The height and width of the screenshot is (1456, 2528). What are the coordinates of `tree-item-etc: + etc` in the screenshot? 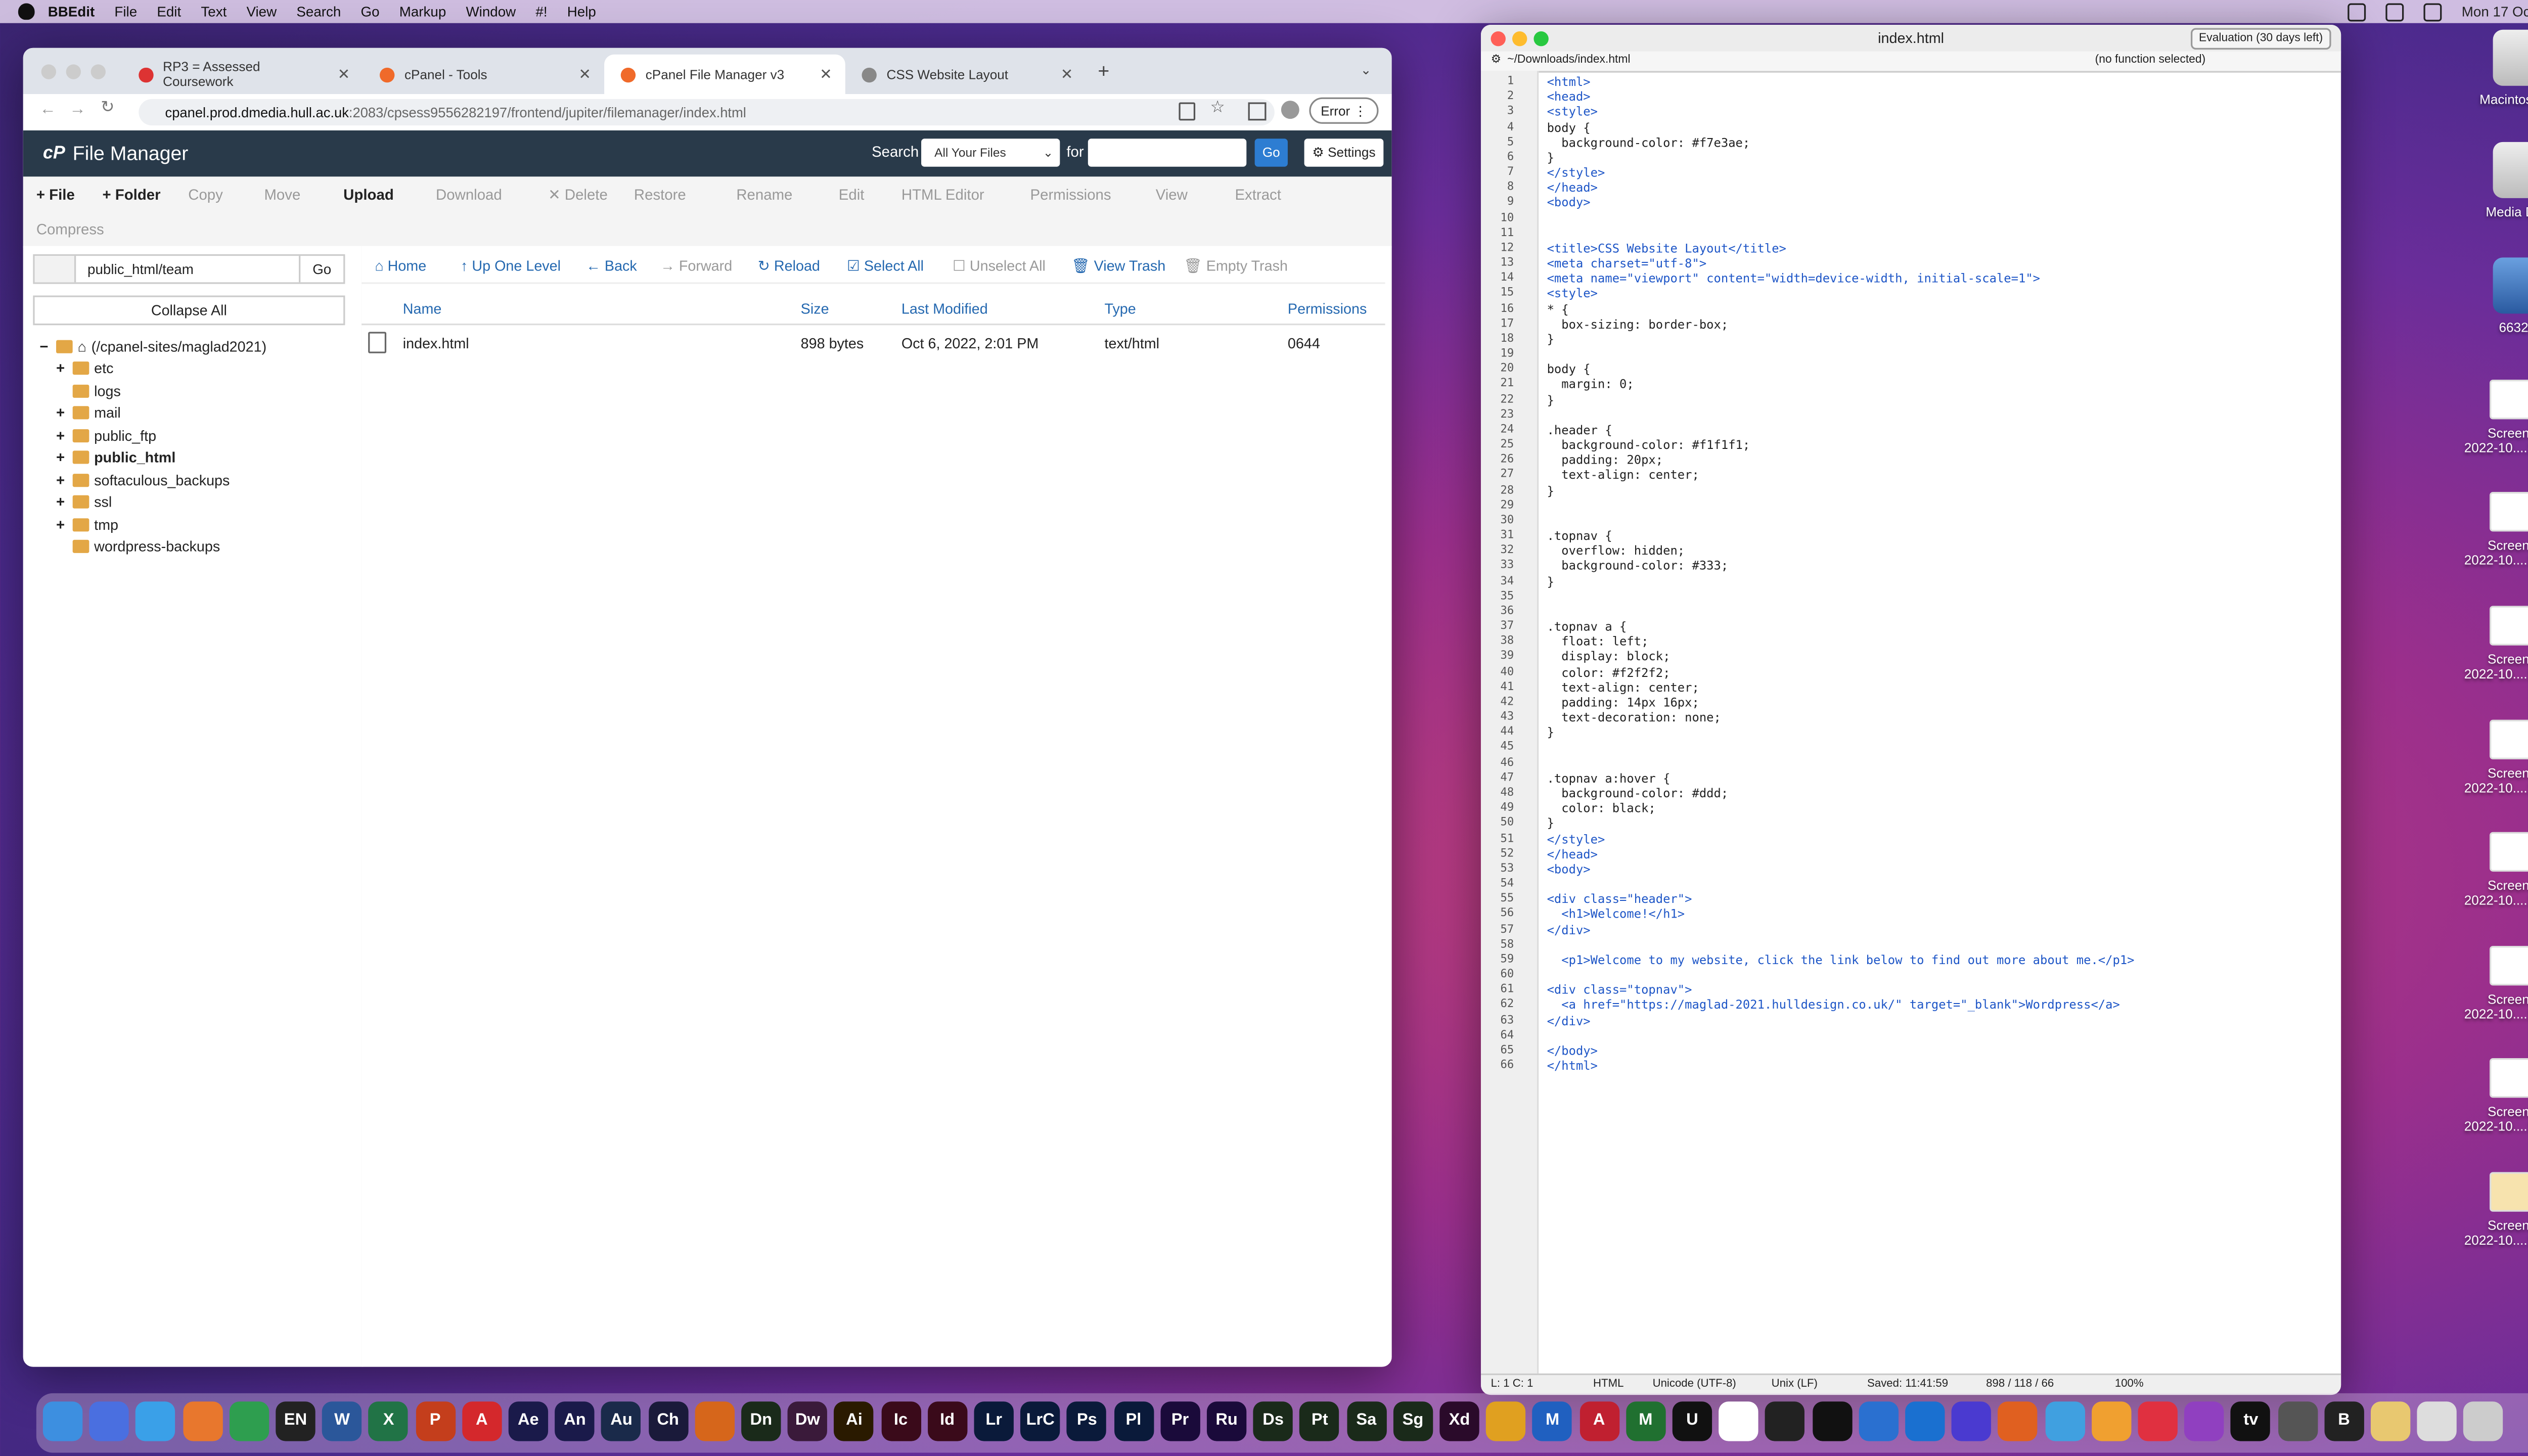 It's located at (85, 368).